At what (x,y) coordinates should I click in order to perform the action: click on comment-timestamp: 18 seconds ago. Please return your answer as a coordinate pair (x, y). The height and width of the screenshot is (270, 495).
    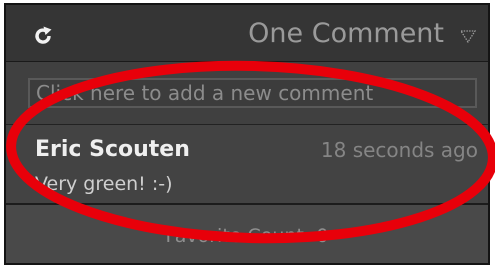
    Looking at the image, I should click on (399, 150).